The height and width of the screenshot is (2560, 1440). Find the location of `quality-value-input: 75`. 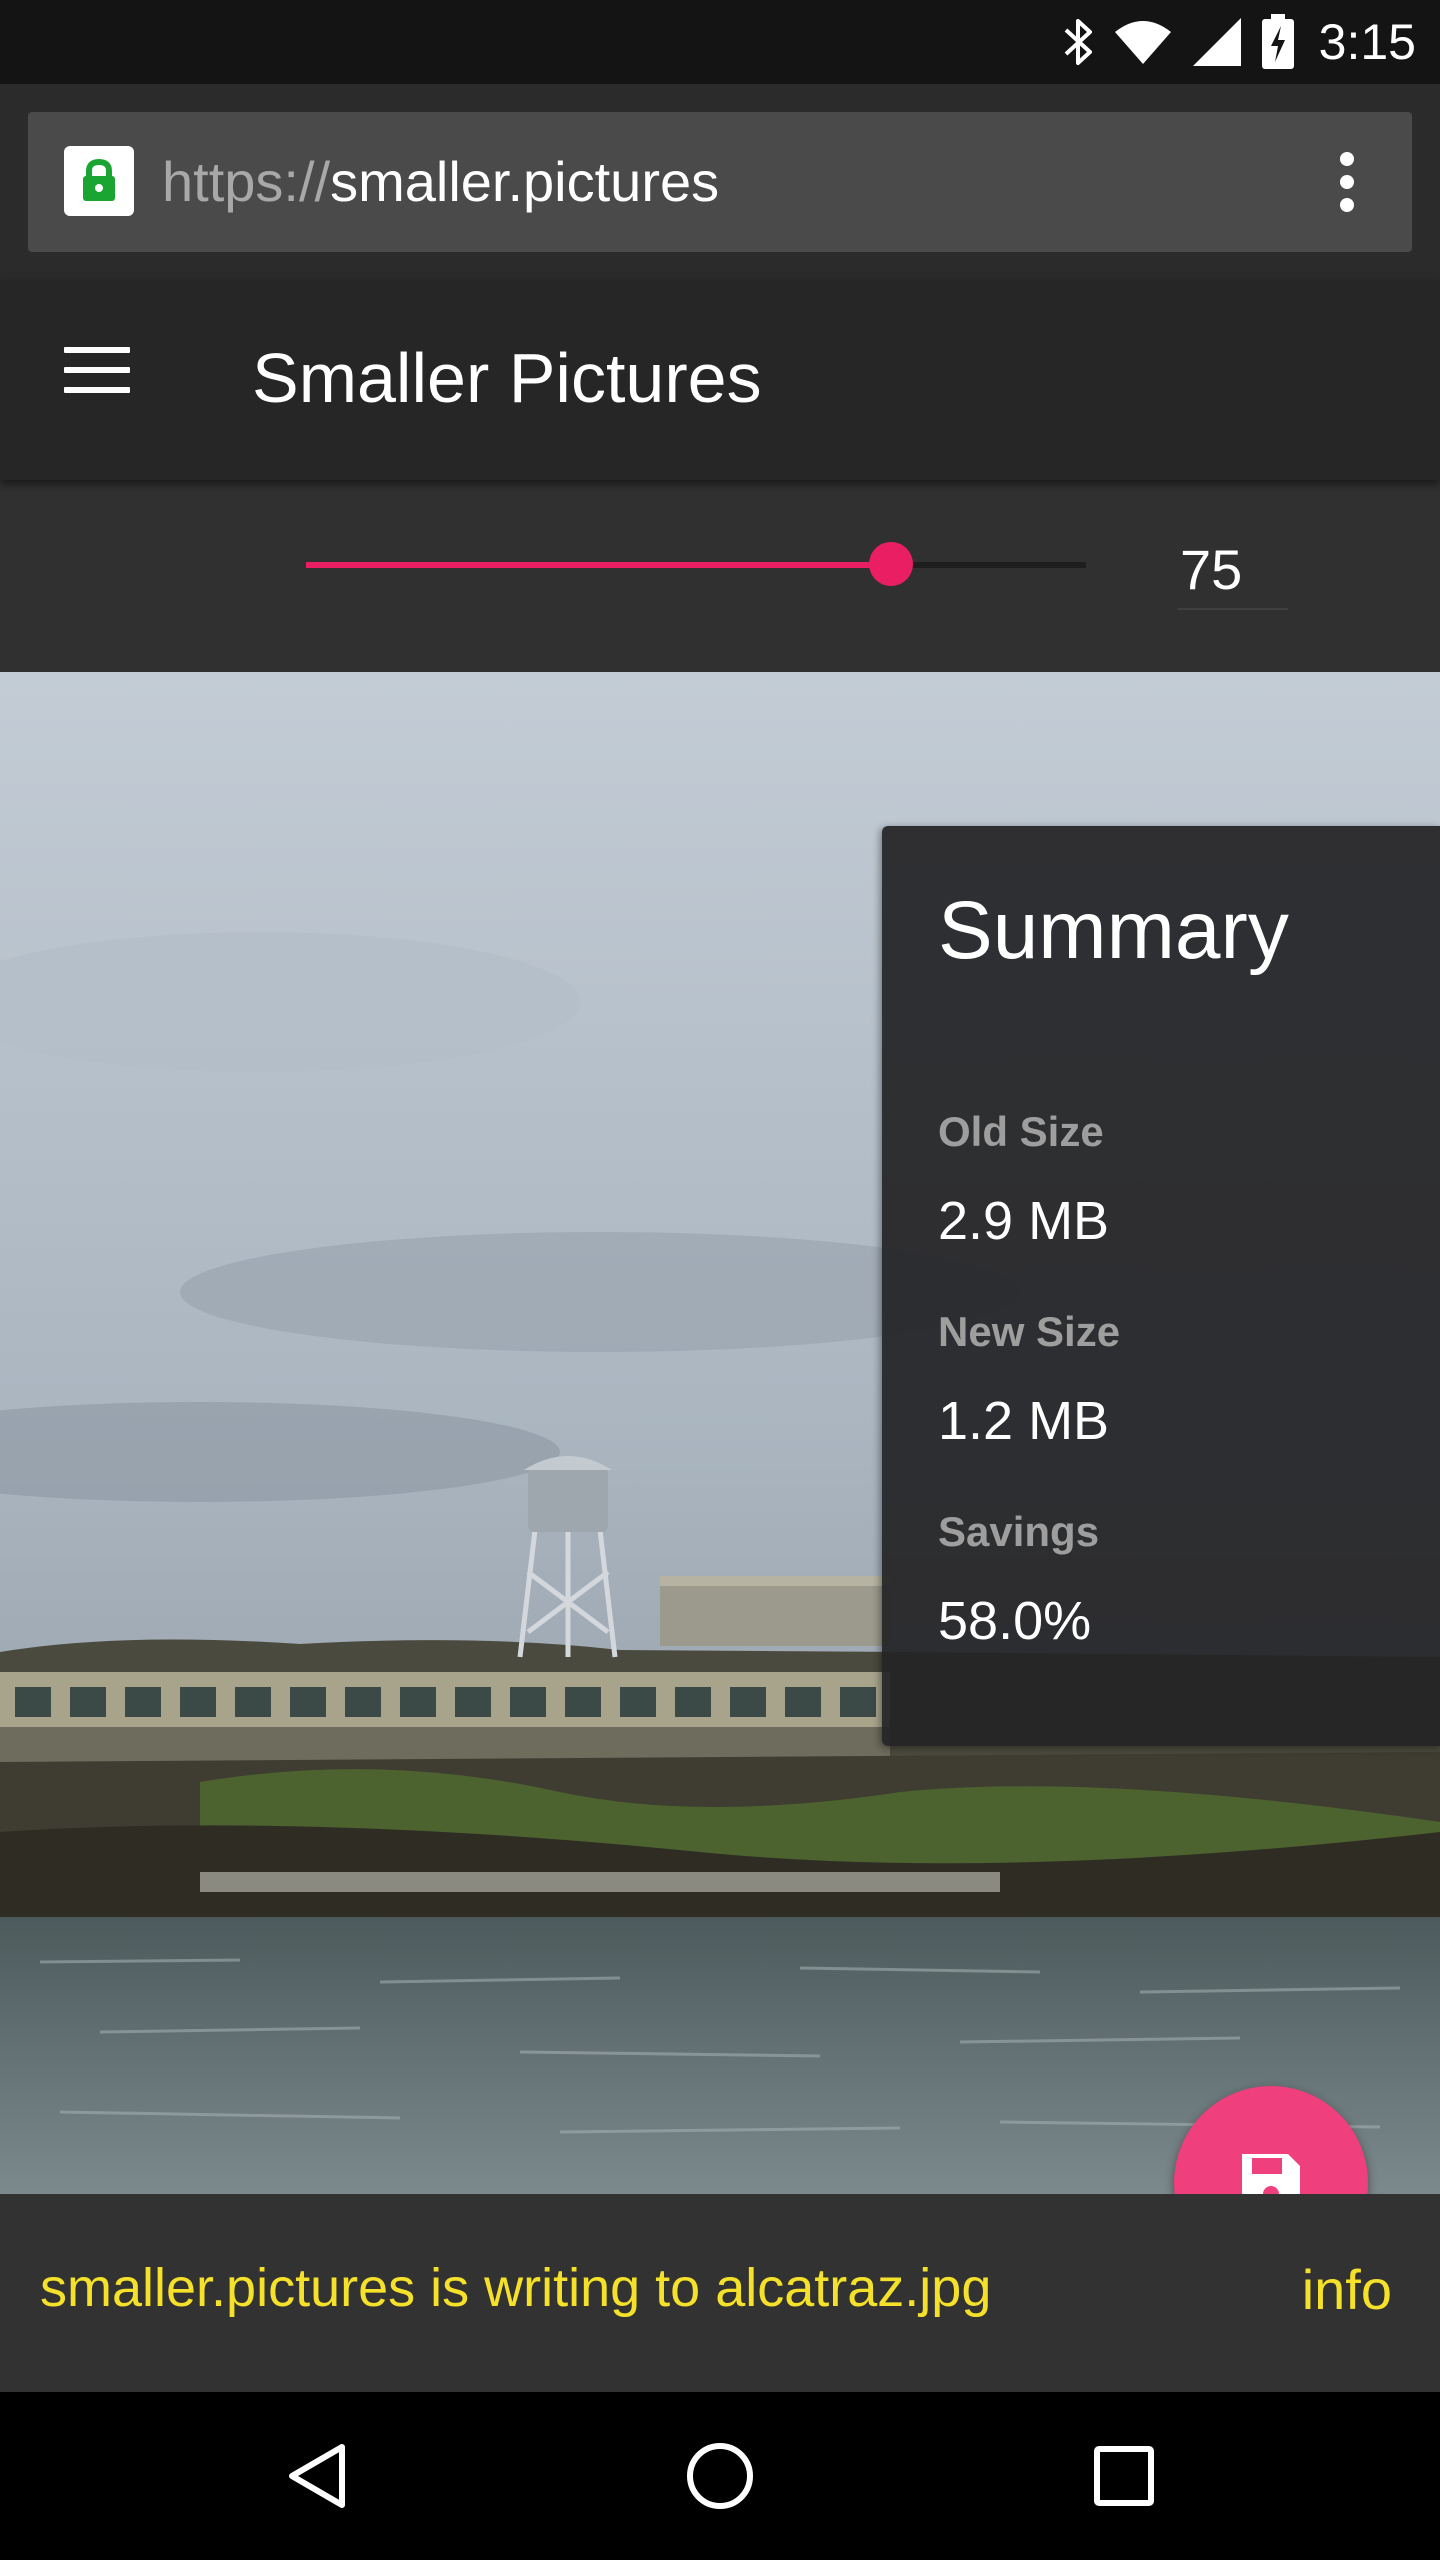

quality-value-input: 75 is located at coordinates (1233, 570).